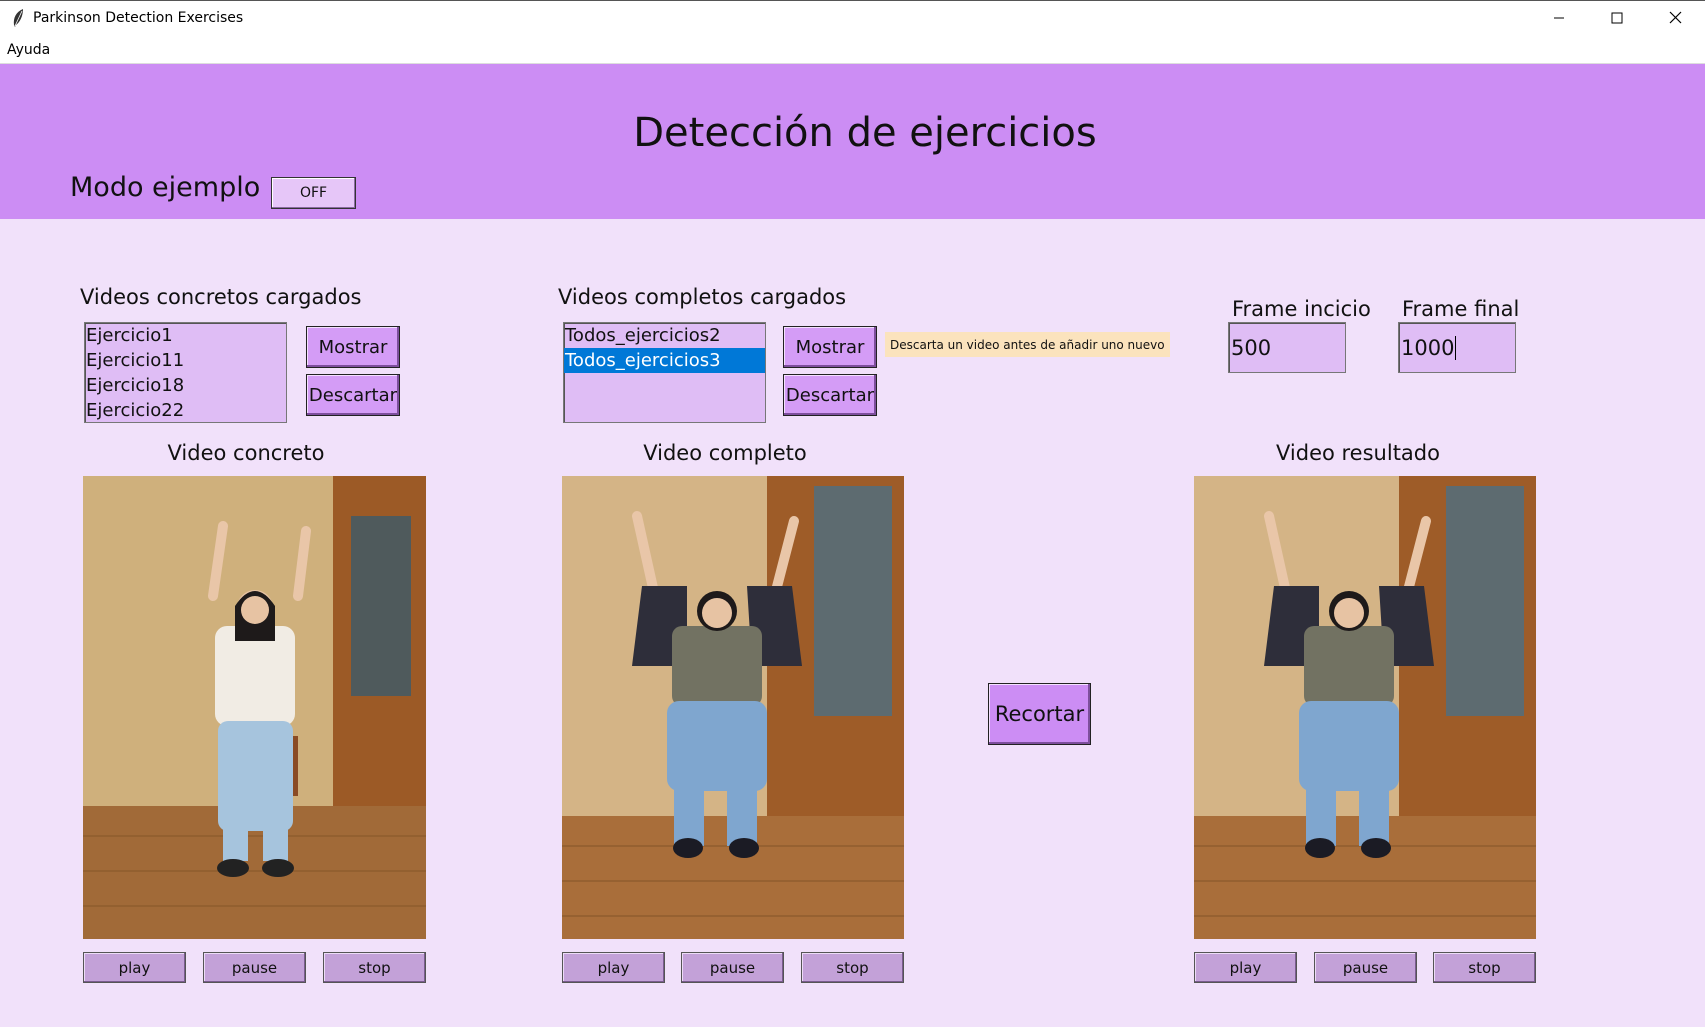  Describe the element at coordinates (254, 967) in the screenshot. I see `concreto-pause-button: pause` at that location.